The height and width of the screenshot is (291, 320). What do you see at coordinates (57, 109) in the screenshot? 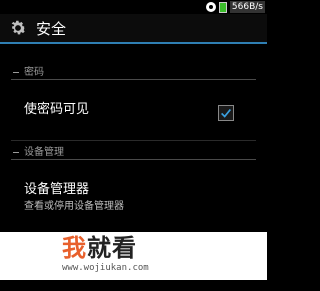
I see `pref-title: 使密码可见` at bounding box center [57, 109].